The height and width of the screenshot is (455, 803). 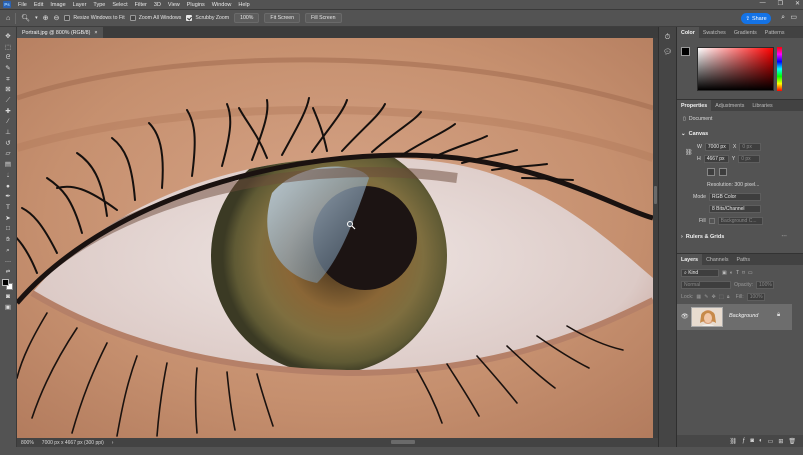 I want to click on tab-adjustments: Adjustments, so click(x=729, y=105).